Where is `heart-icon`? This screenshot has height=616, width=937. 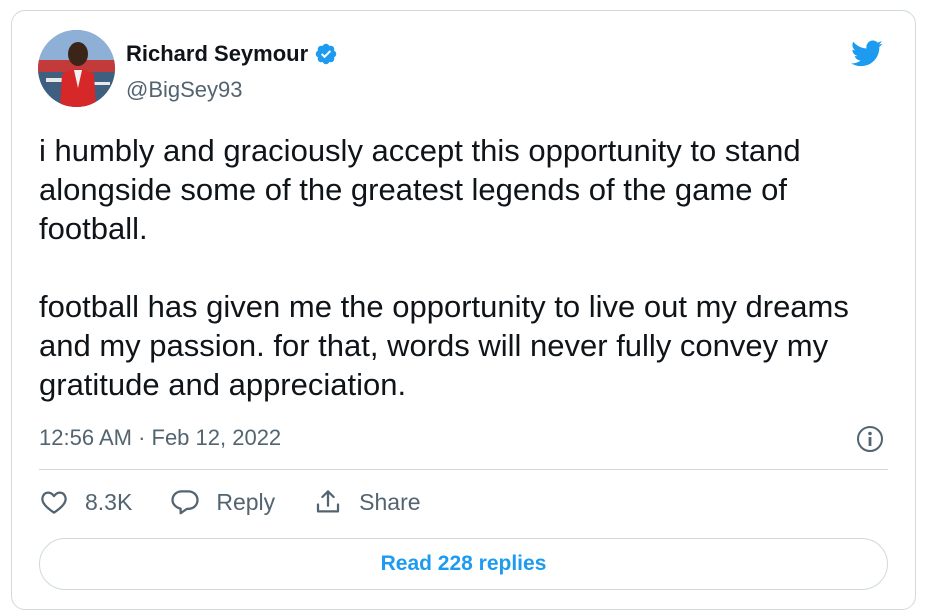 heart-icon is located at coordinates (54, 502).